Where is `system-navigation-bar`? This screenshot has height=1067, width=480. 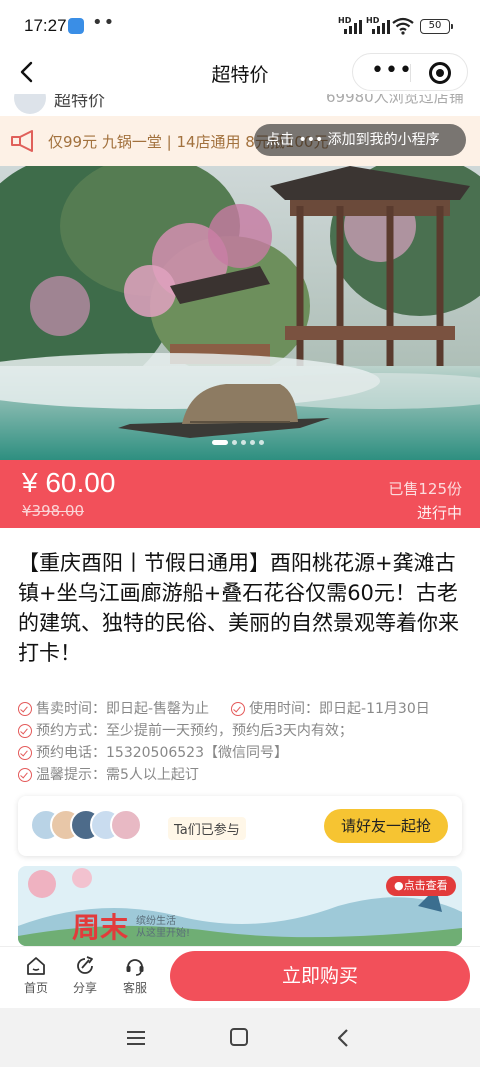 system-navigation-bar is located at coordinates (240, 1037).